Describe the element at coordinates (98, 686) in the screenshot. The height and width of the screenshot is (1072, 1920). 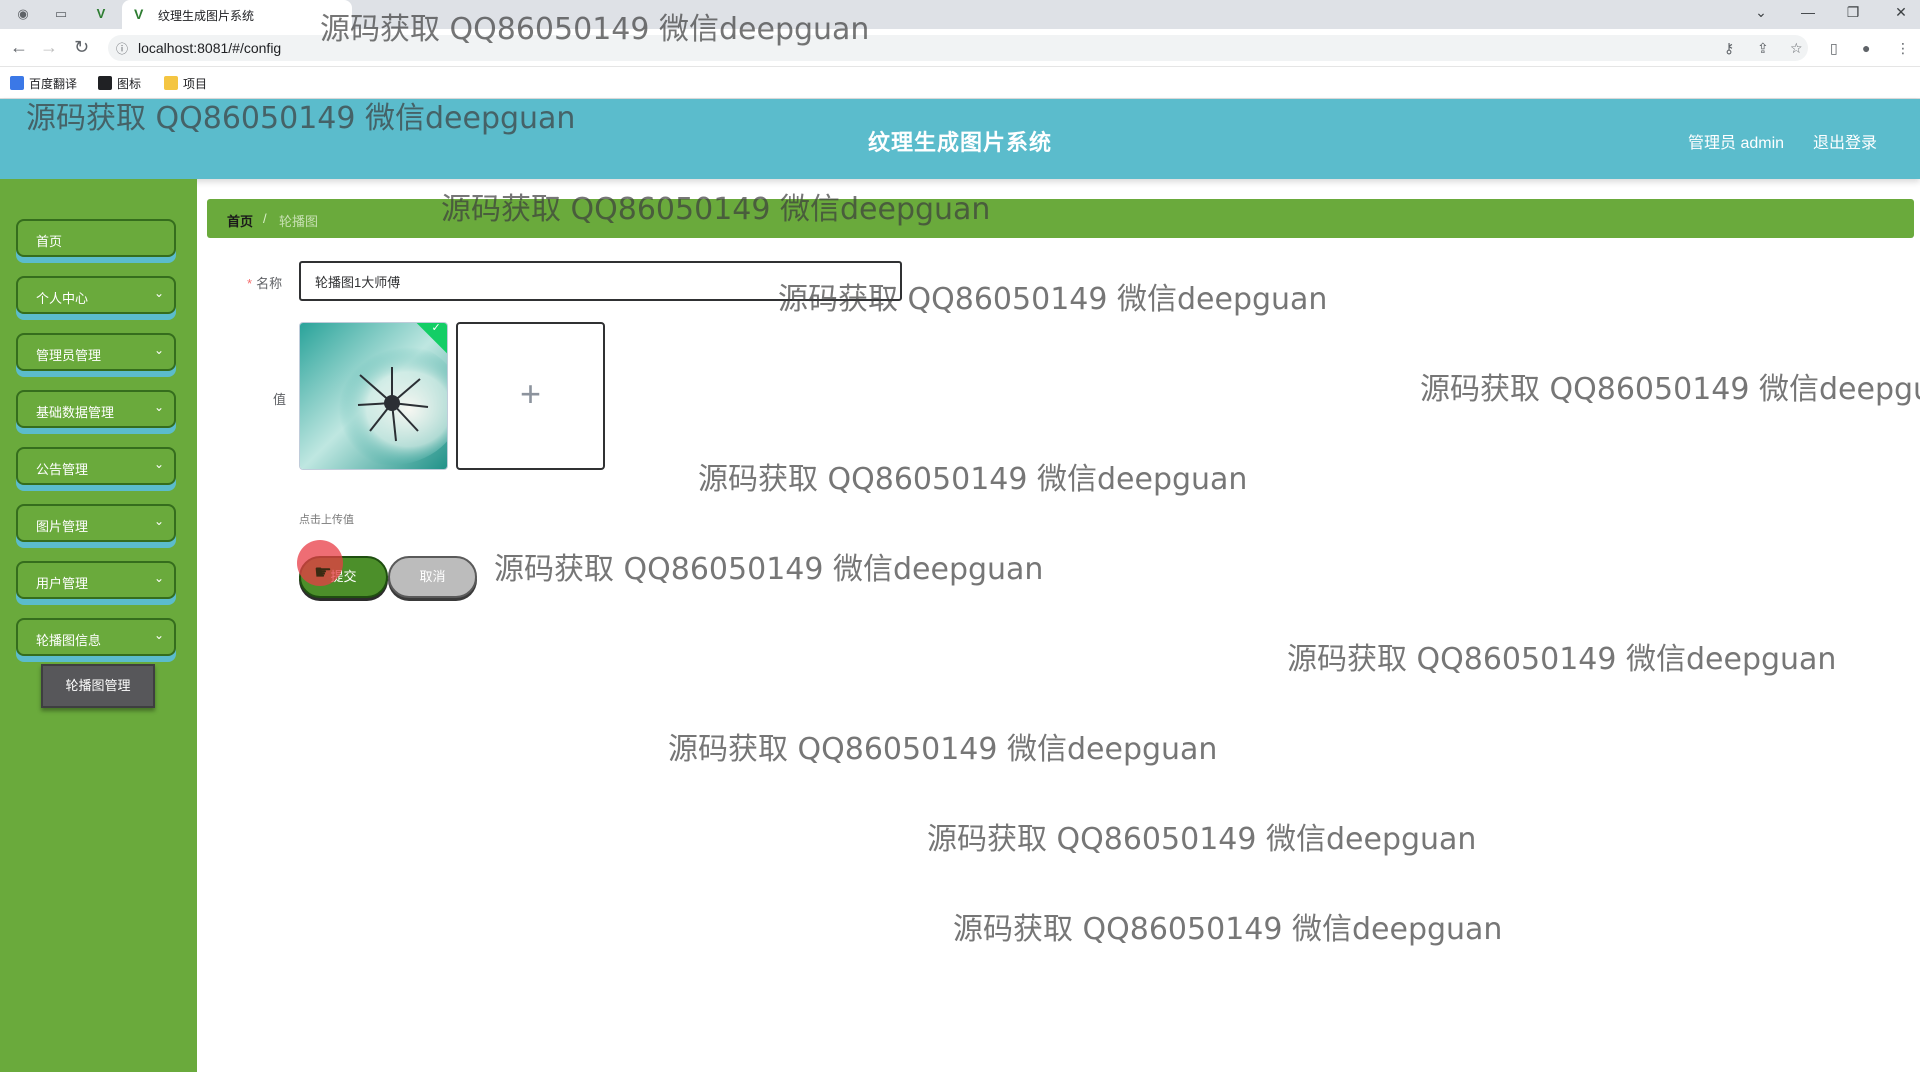
I see `submenu-item-carousel-management: 轮播图管理` at that location.